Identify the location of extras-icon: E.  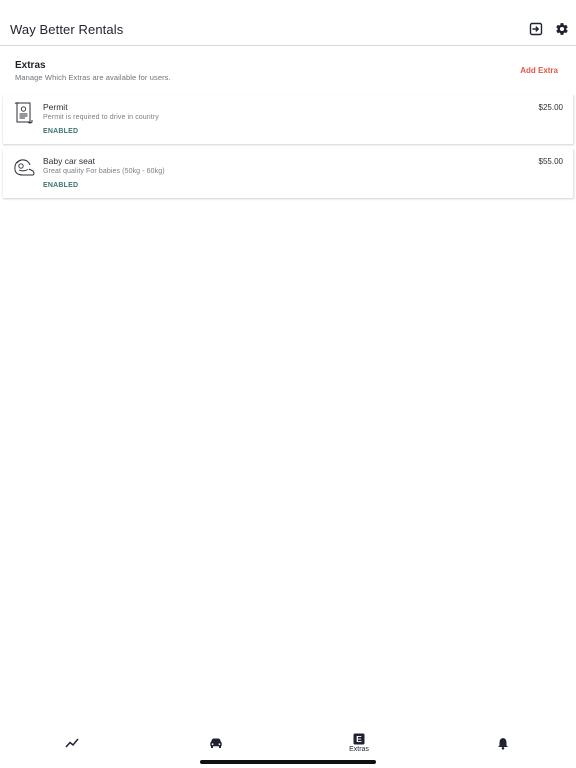
(359, 739).